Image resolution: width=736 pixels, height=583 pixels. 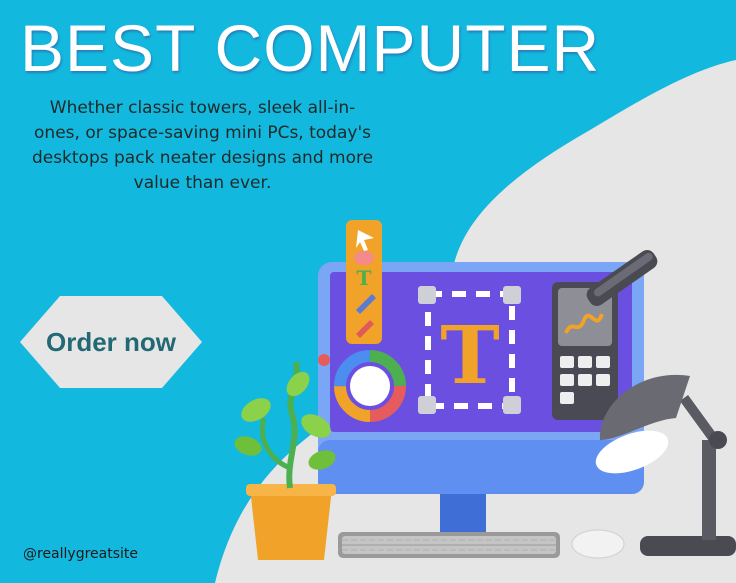 What do you see at coordinates (364, 278) in the screenshot?
I see `svg-text: T` at bounding box center [364, 278].